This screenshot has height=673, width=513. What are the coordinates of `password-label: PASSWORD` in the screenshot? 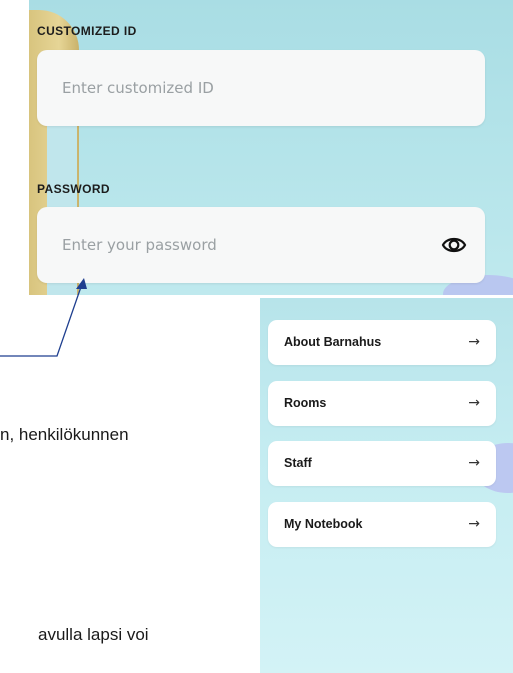 It's located at (73, 189).